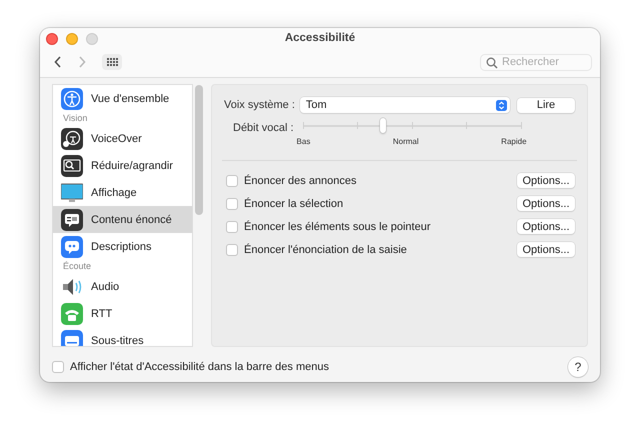 The image size is (640, 436). What do you see at coordinates (122, 313) in the screenshot?
I see `sidebar-item: RTT` at bounding box center [122, 313].